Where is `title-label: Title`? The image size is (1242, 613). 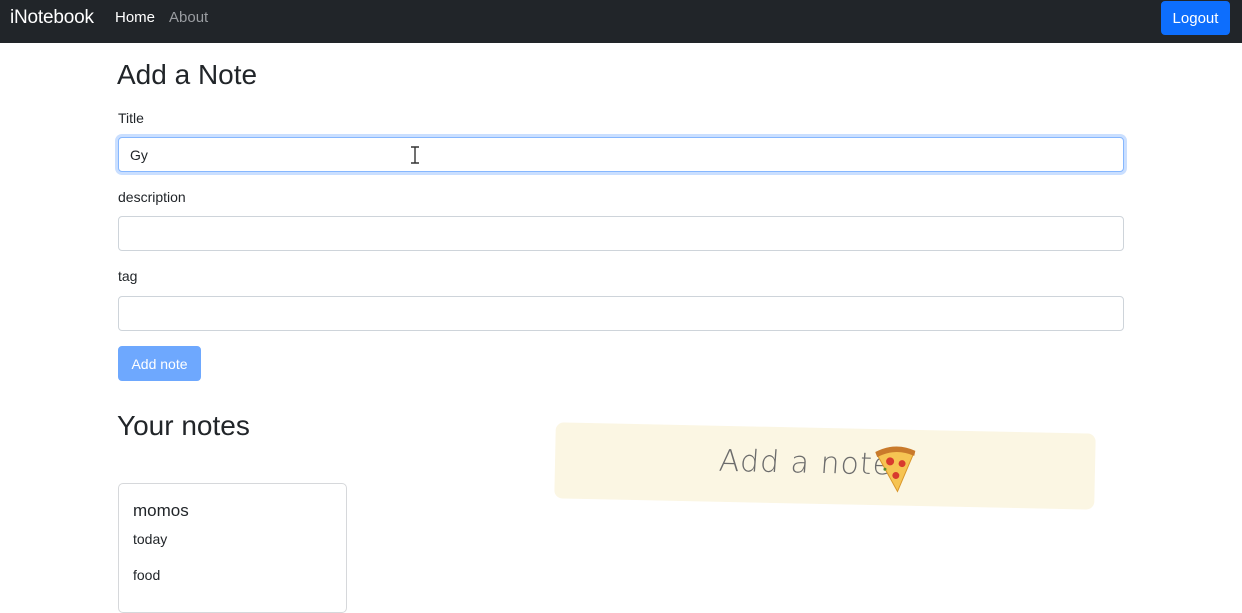
title-label: Title is located at coordinates (131, 118).